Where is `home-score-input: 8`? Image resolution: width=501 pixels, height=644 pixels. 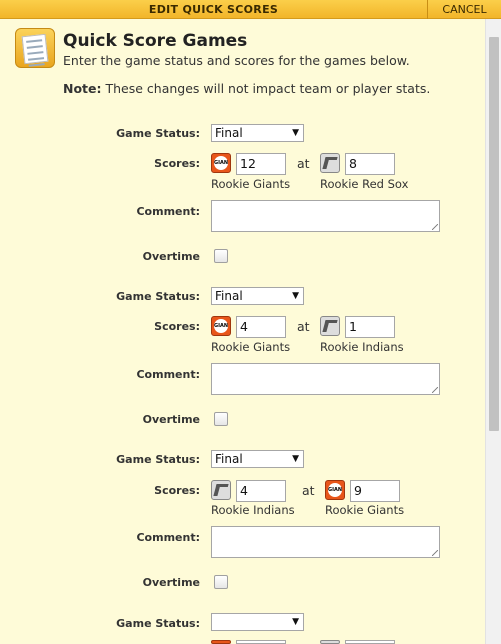
home-score-input: 8 is located at coordinates (370, 164).